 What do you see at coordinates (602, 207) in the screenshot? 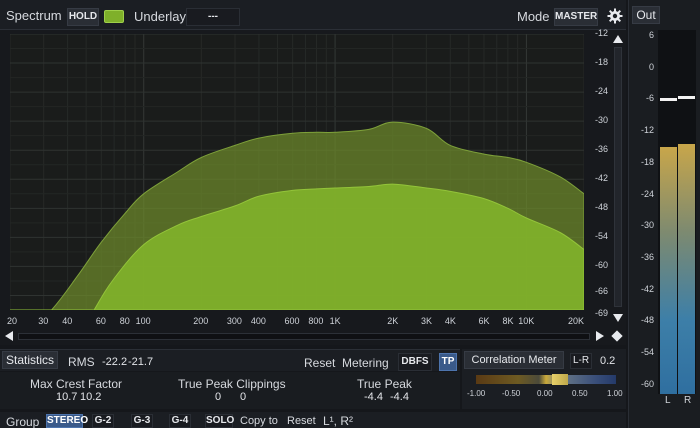
I see `db-tick-label: -48` at bounding box center [602, 207].